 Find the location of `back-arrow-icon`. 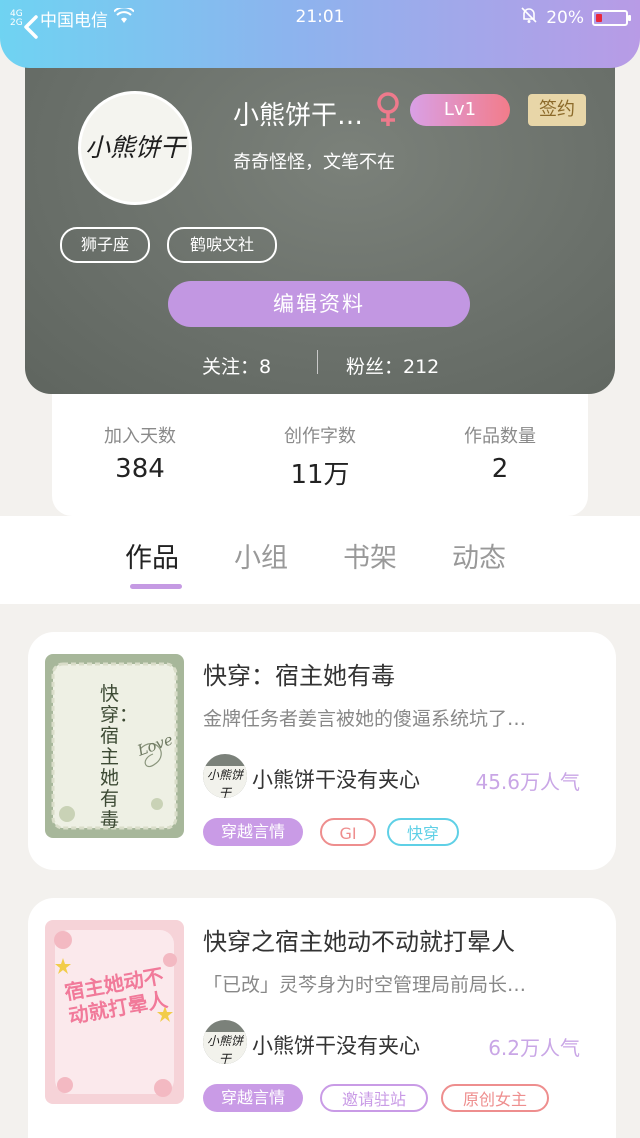

back-arrow-icon is located at coordinates (33, 27).